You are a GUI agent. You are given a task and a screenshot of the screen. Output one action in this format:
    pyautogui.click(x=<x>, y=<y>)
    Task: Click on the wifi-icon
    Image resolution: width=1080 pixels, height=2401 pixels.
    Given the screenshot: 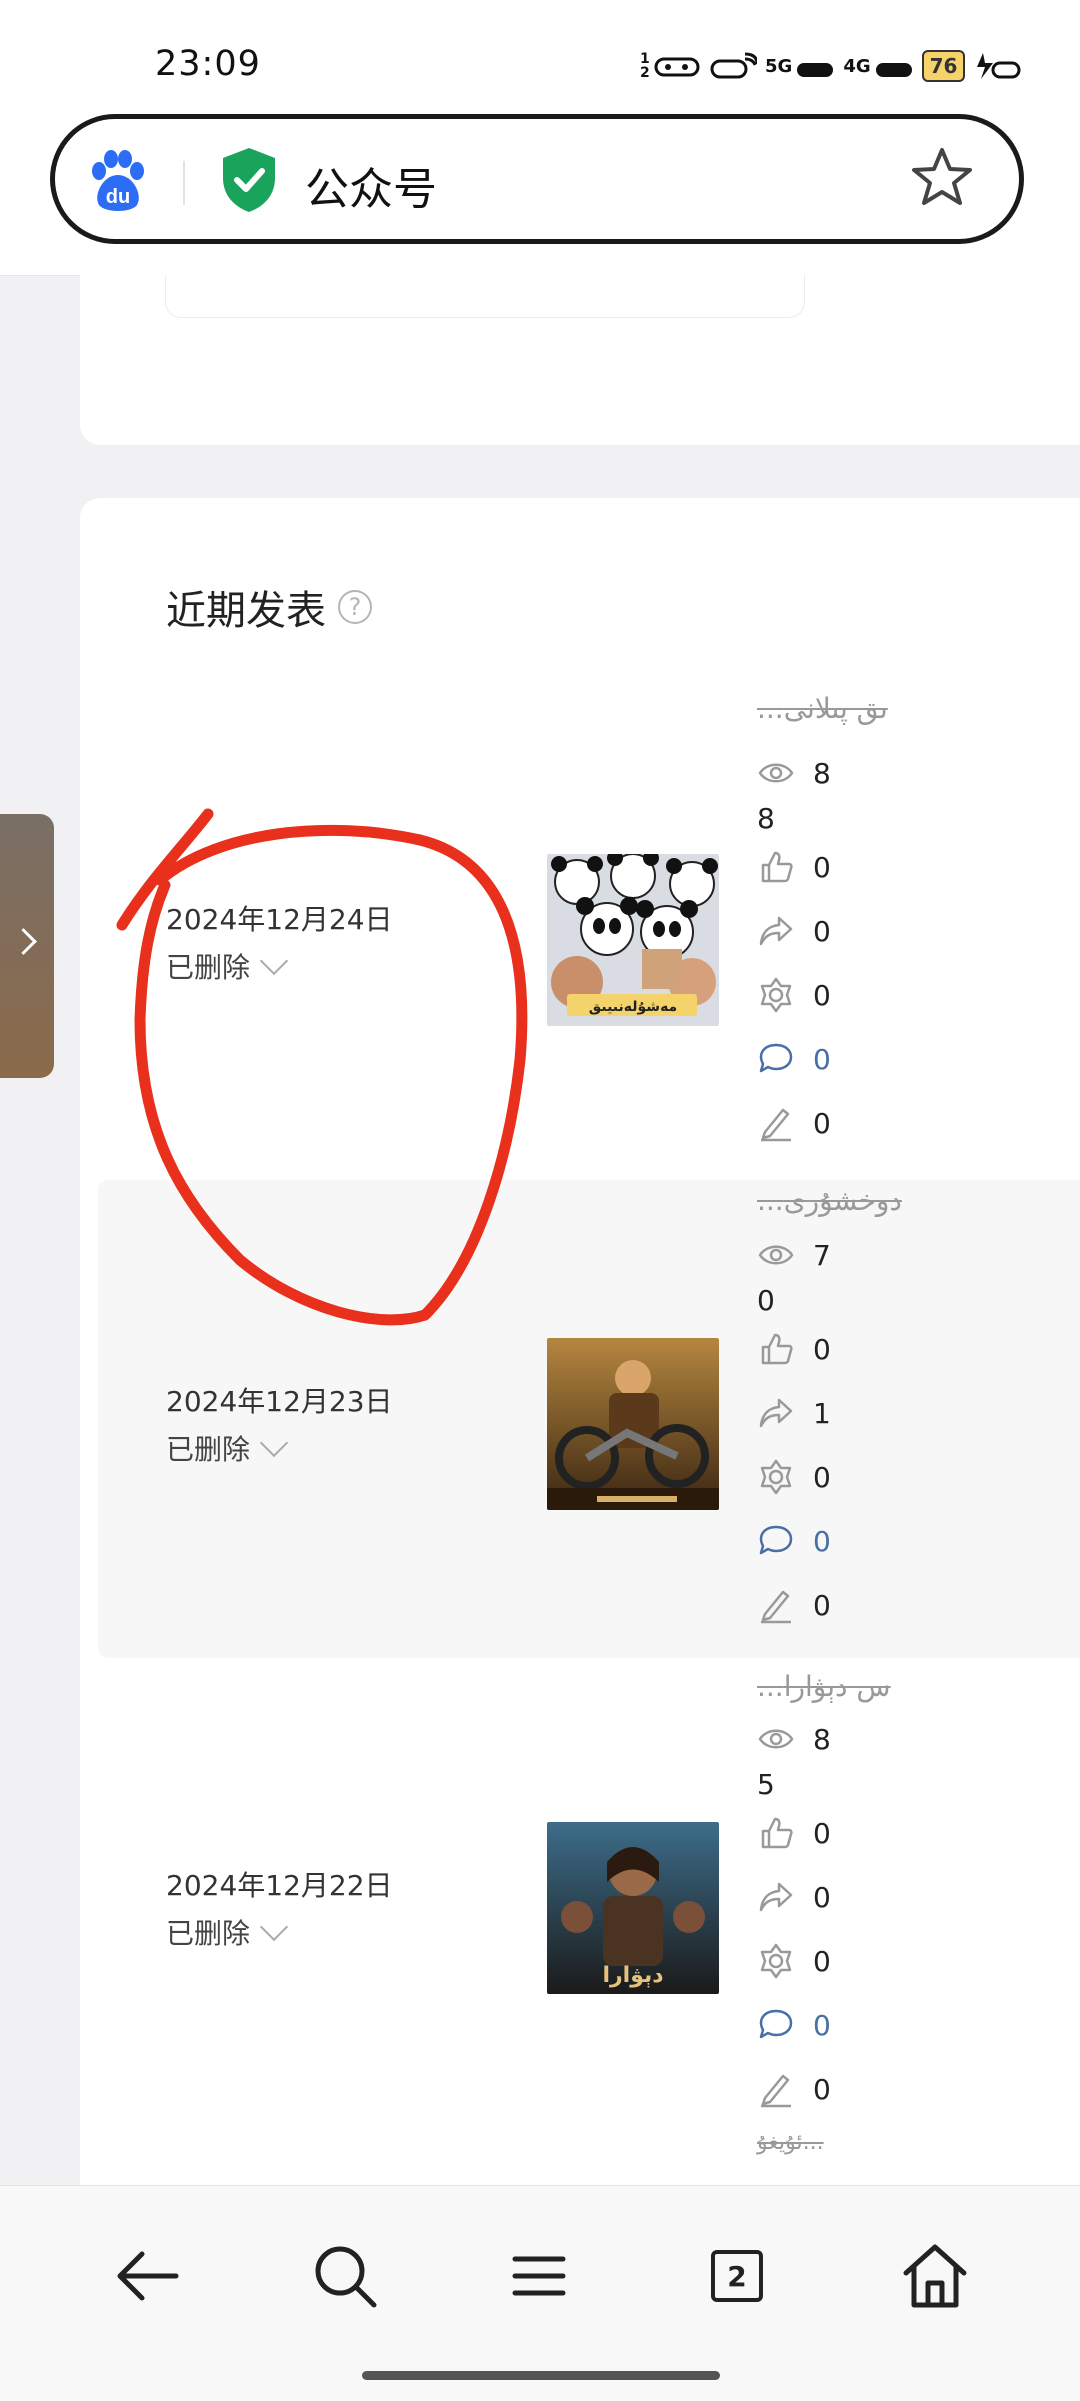 What is the action you would take?
    pyautogui.click(x=733, y=66)
    